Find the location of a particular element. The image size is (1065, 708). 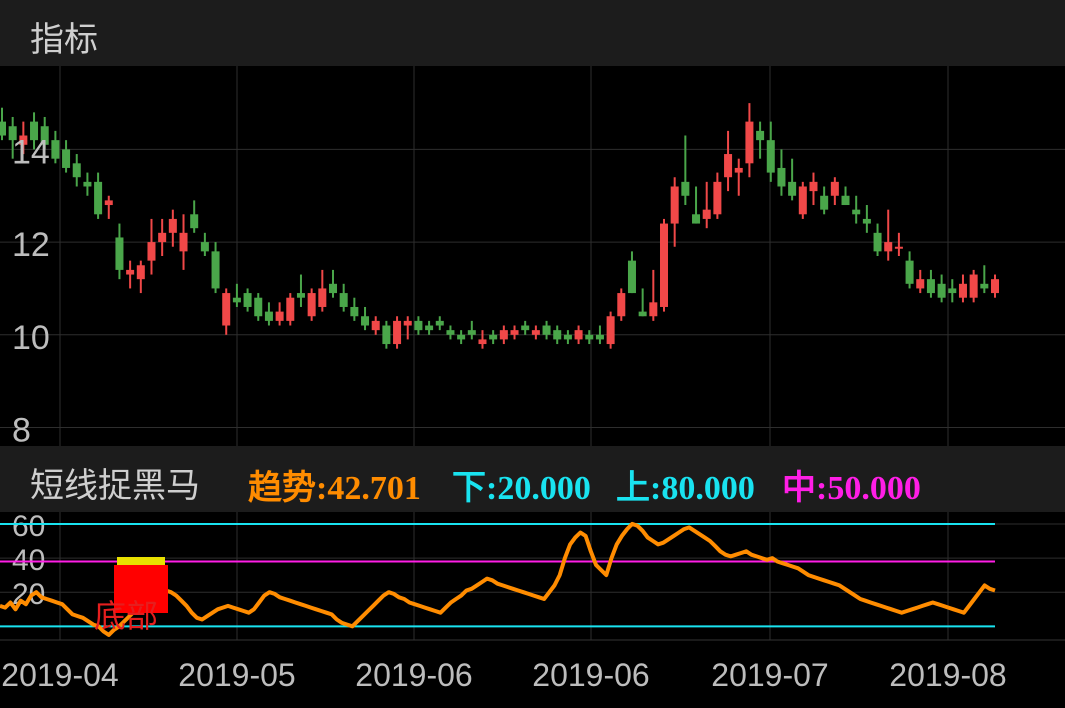

date-tick-label: 2019-08 is located at coordinates (947, 675).